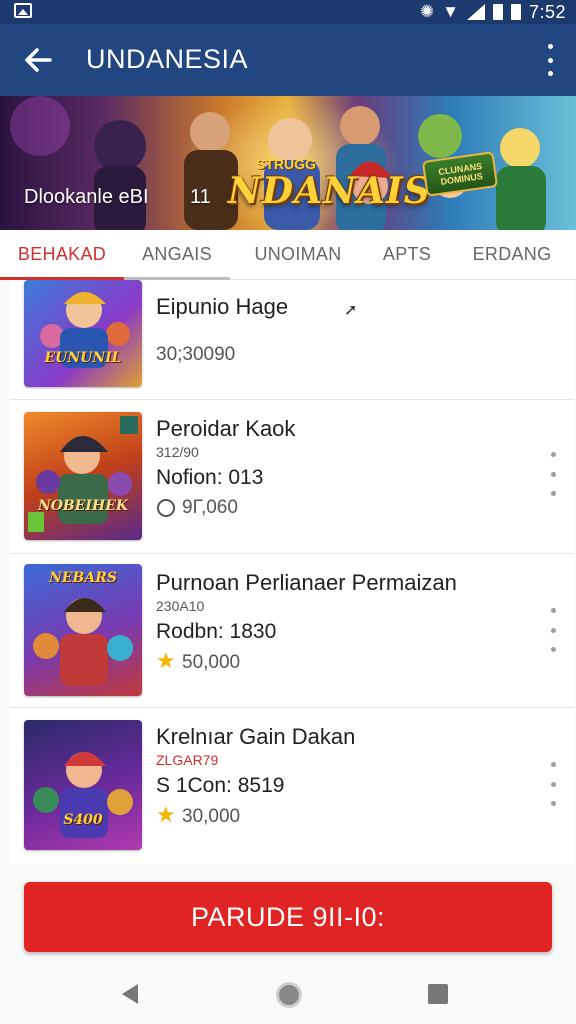  What do you see at coordinates (550, 60) in the screenshot?
I see `overflow-menu-icon` at bounding box center [550, 60].